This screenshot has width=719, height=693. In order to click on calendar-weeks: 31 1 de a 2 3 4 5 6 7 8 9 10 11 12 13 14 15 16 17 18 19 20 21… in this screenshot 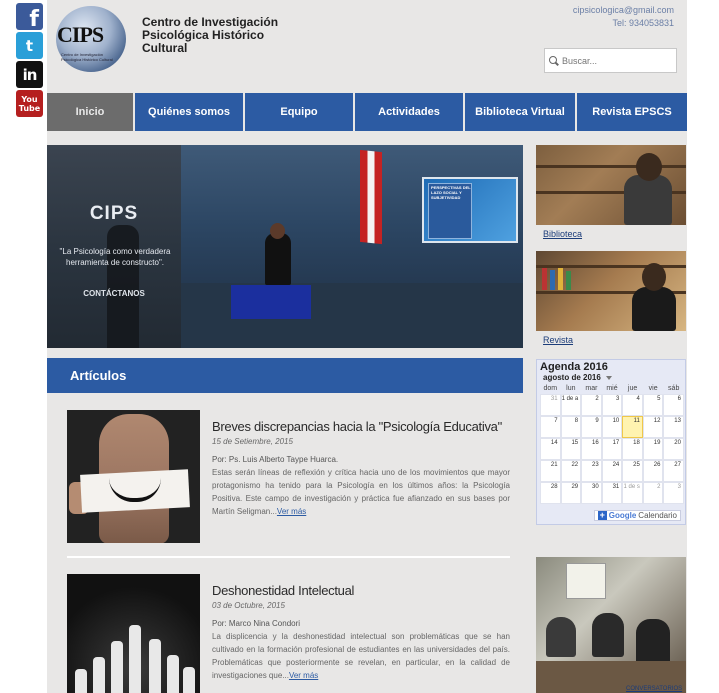, I will do `click(612, 449)`.